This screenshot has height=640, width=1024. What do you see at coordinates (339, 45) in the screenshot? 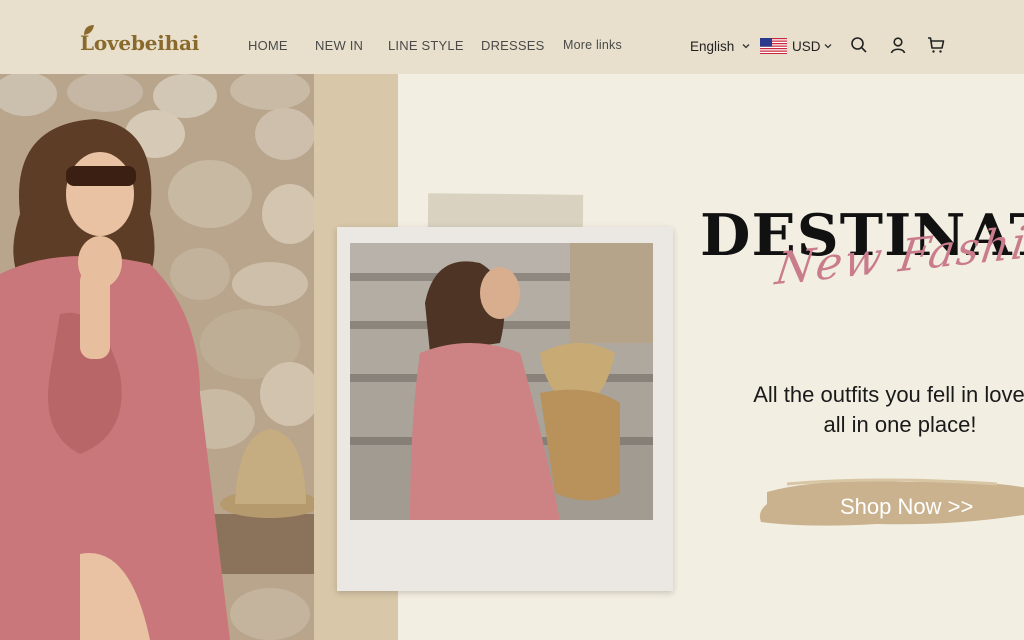
I see `nav-new-in: NEW IN` at bounding box center [339, 45].